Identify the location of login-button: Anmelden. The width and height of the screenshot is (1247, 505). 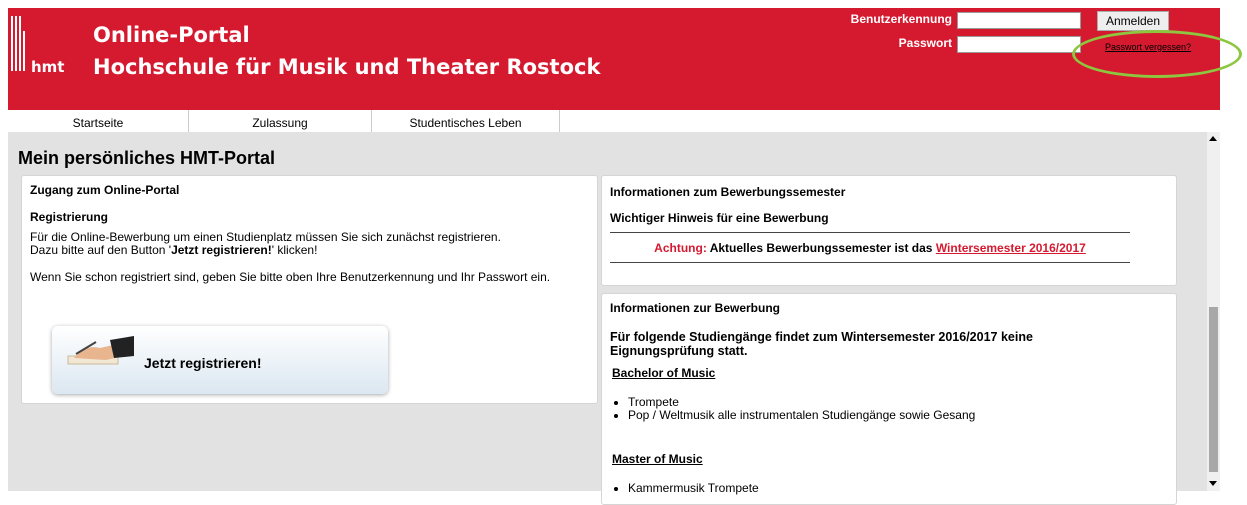
(1133, 21).